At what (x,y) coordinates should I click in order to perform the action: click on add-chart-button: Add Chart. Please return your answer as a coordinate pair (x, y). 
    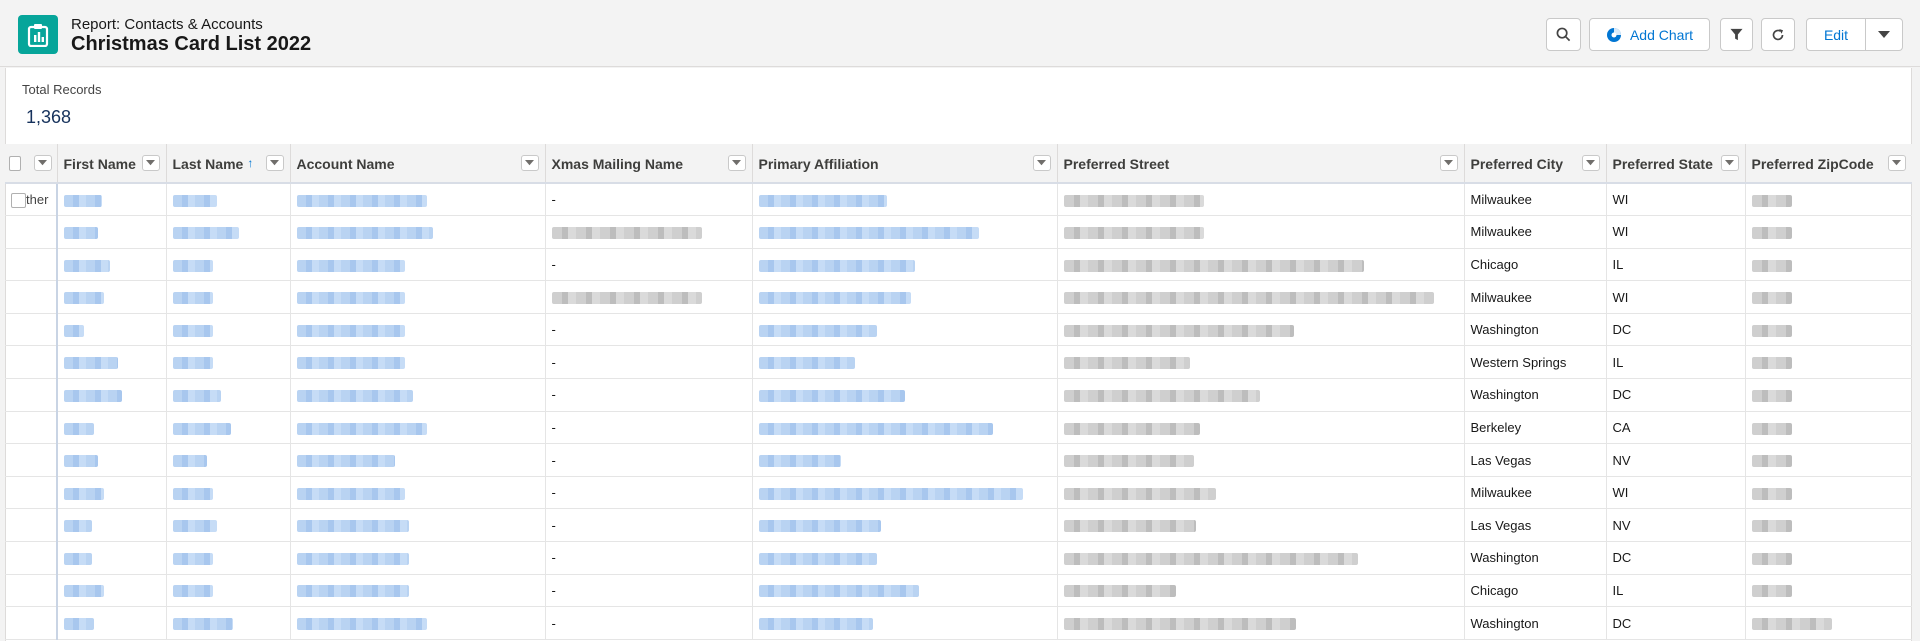
    Looking at the image, I should click on (1649, 34).